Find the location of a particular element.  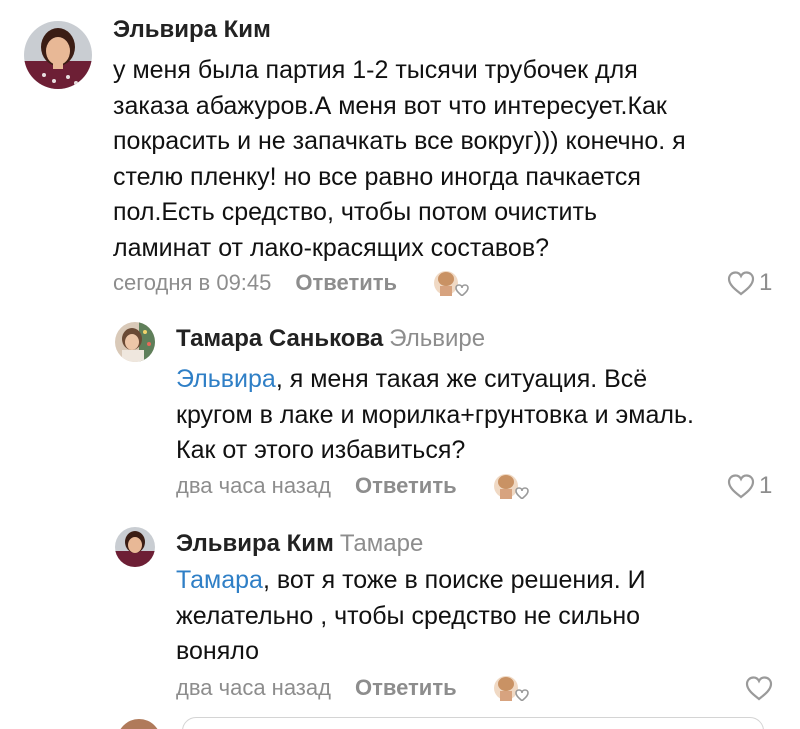

mention-link: Тамара is located at coordinates (219, 580).